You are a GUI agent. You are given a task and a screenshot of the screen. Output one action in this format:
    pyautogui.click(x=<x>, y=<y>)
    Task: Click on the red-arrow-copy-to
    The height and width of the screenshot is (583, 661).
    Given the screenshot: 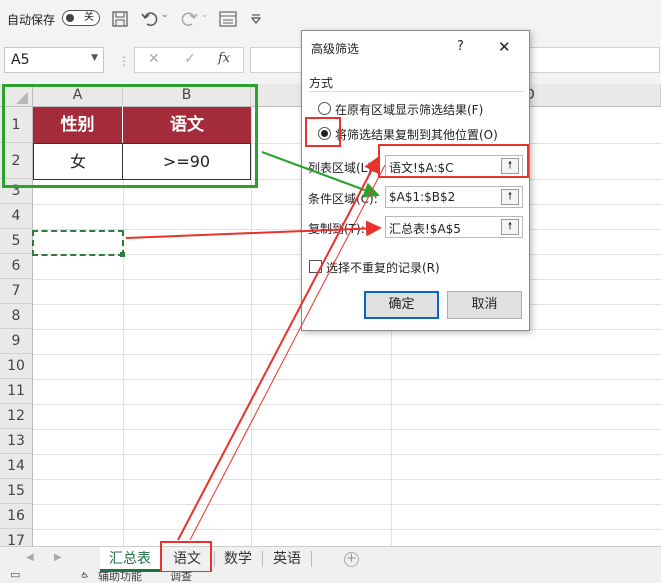 What is the action you would take?
    pyautogui.click(x=253, y=229)
    